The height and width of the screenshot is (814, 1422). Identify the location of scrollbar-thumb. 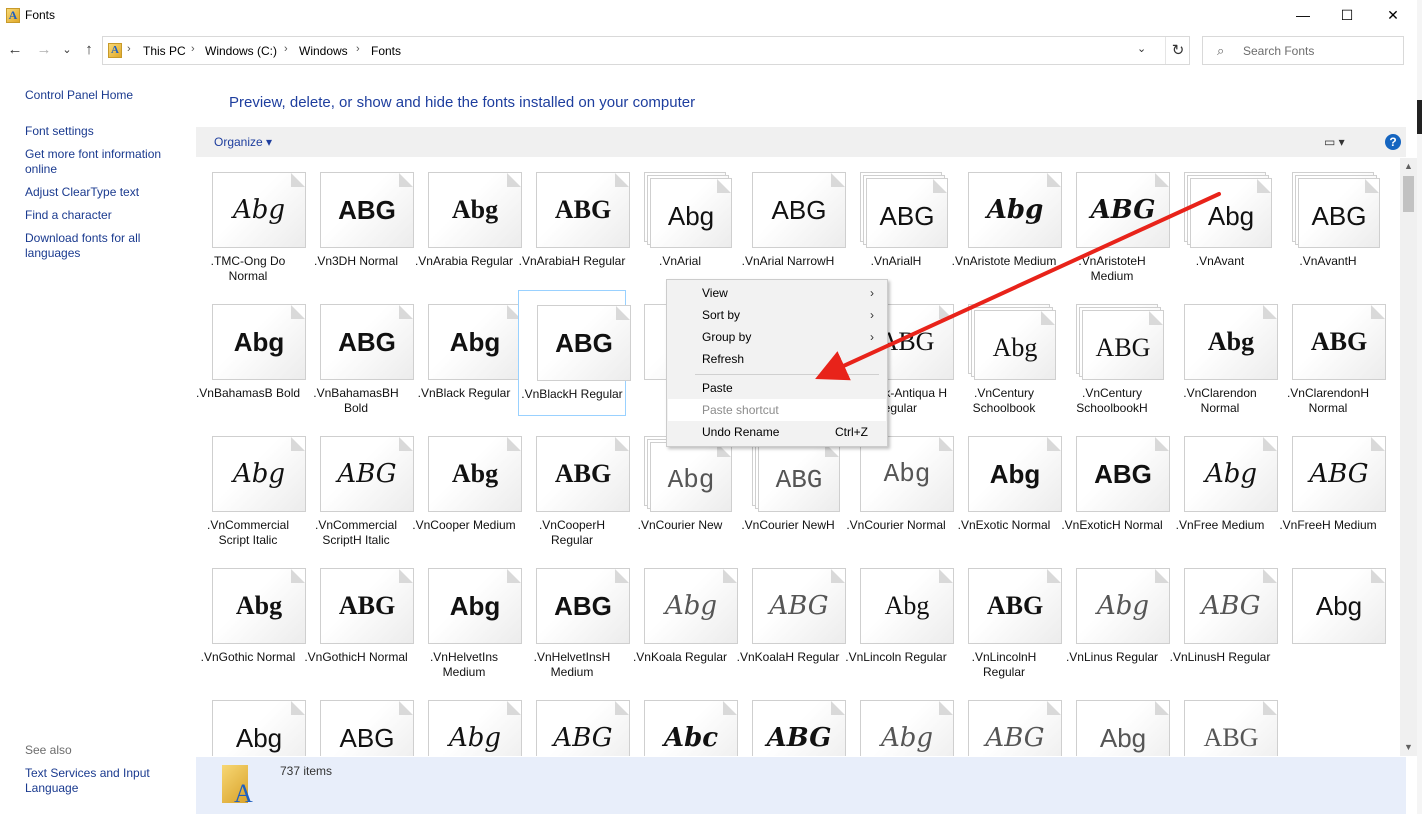
(1408, 194).